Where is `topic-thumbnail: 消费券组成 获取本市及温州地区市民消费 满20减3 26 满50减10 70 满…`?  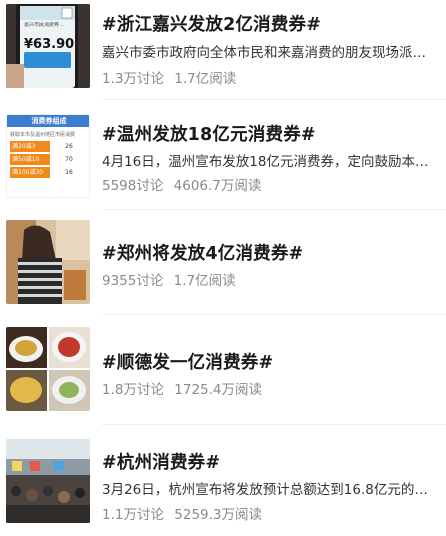
topic-thumbnail: 消费券组成 获取本市及温州地区市民消费 满20减3 26 满50减10 70 满… is located at coordinates (48, 156).